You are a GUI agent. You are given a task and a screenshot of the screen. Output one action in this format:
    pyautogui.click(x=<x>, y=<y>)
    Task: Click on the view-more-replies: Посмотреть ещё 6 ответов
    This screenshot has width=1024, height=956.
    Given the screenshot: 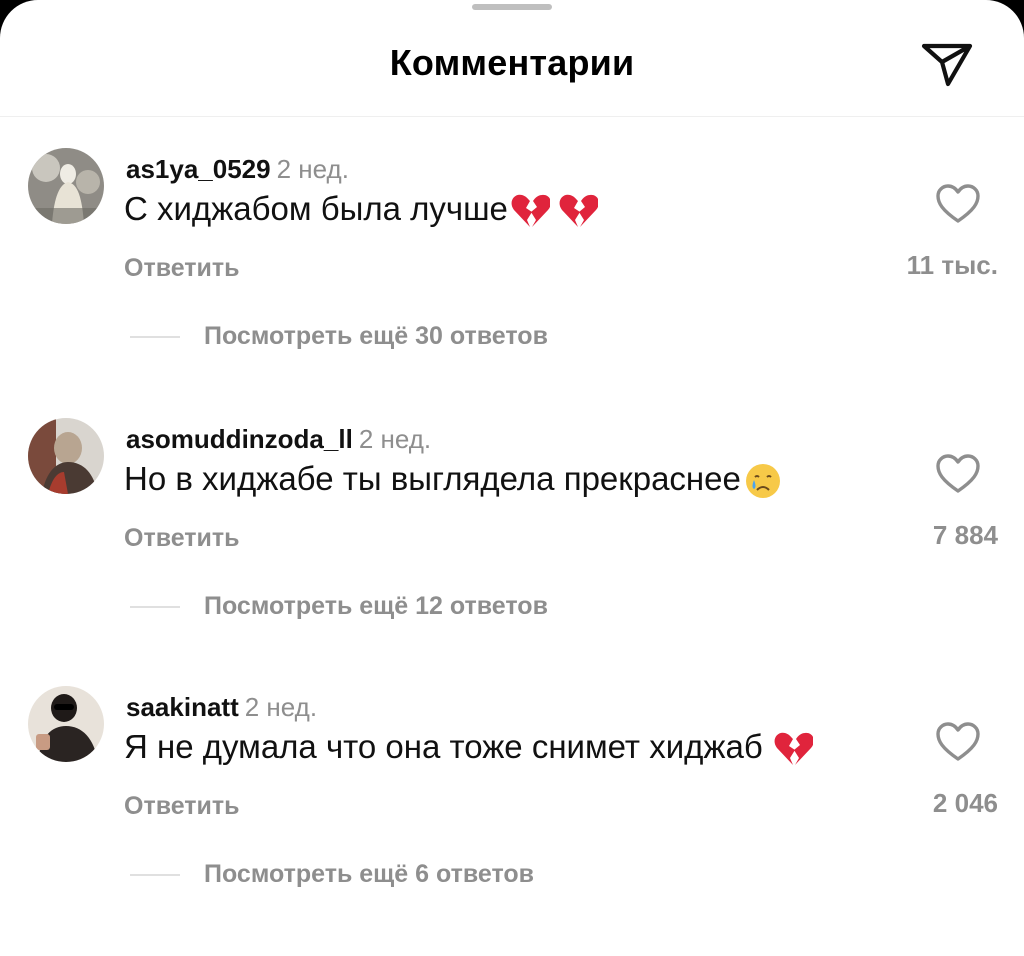 What is the action you would take?
    pyautogui.click(x=332, y=874)
    